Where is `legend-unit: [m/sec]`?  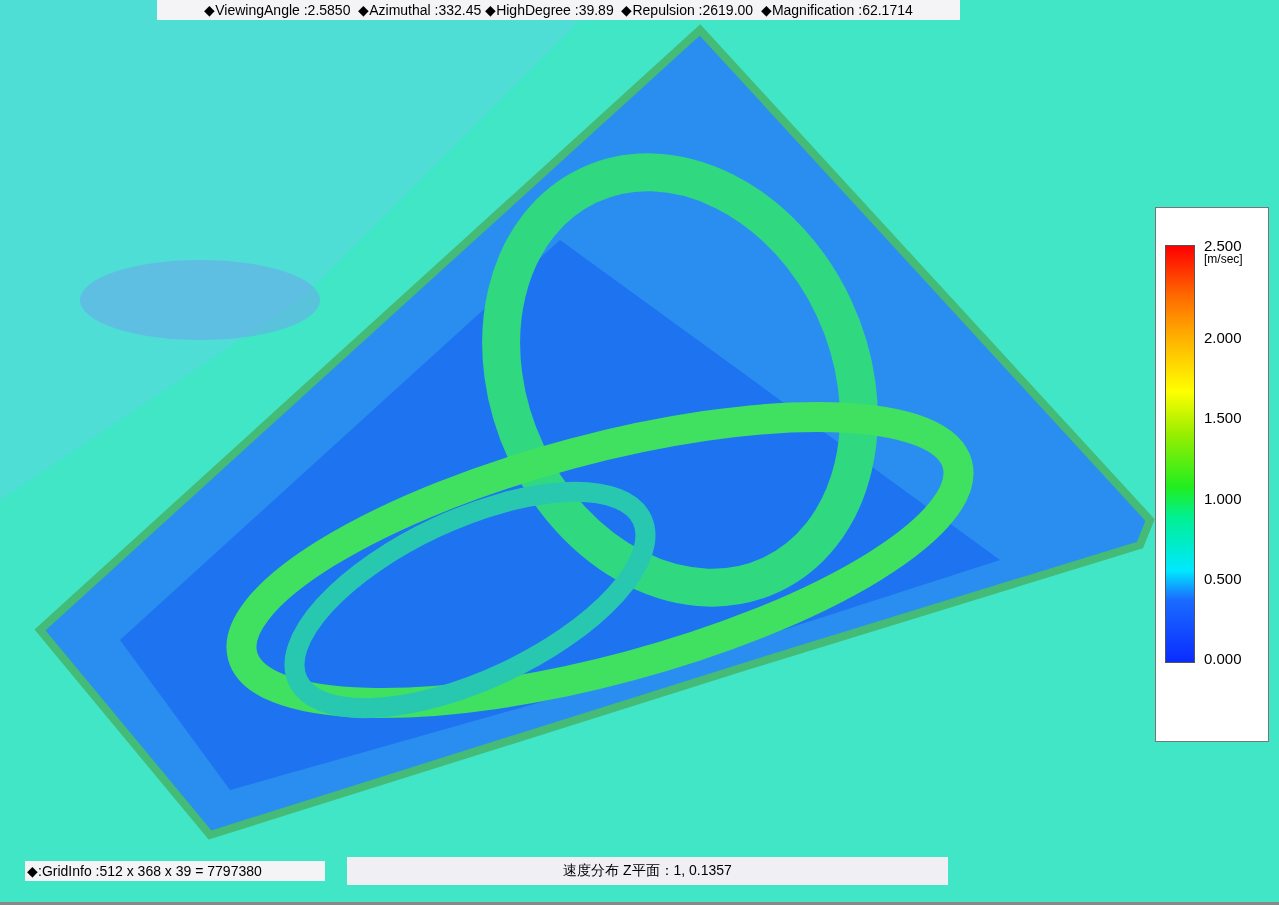 legend-unit: [m/sec] is located at coordinates (1223, 259).